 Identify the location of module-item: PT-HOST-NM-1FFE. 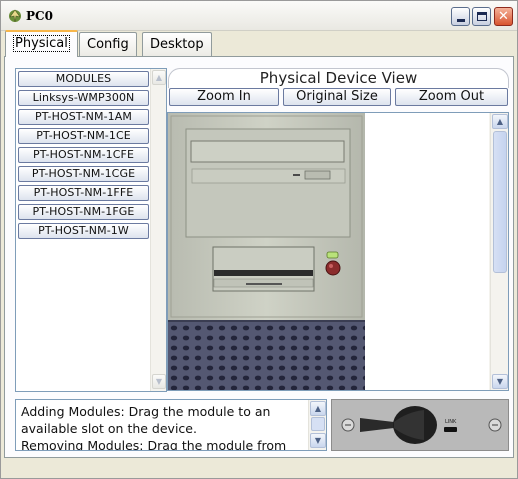
(83, 193).